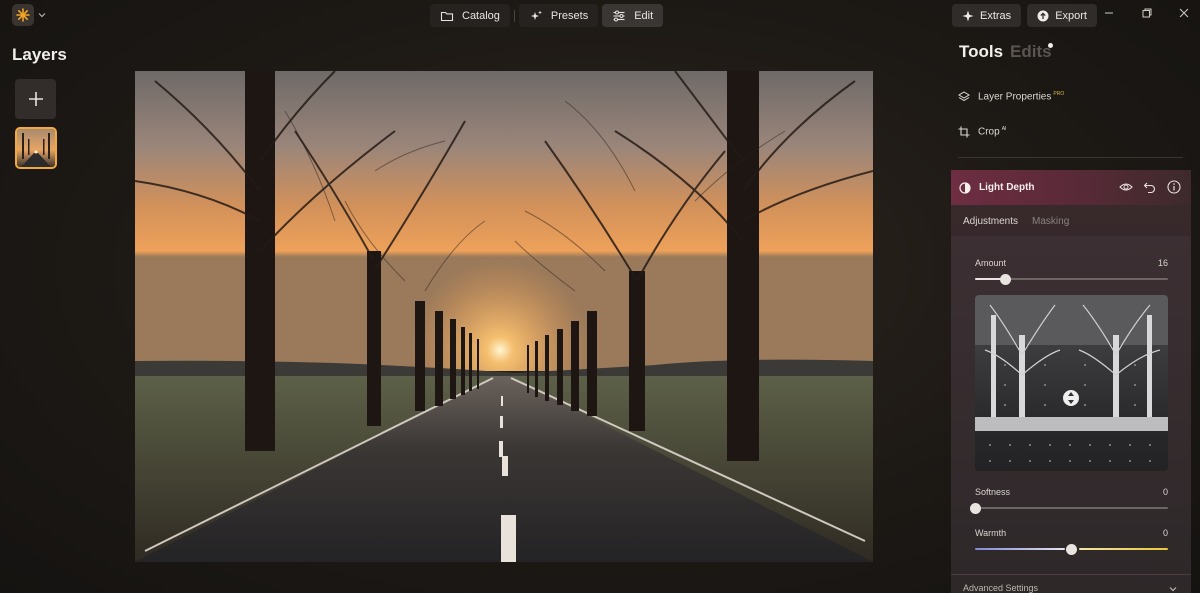 This screenshot has height=593, width=1200. What do you see at coordinates (990, 221) in the screenshot?
I see `tab-adjustments: Adjustments` at bounding box center [990, 221].